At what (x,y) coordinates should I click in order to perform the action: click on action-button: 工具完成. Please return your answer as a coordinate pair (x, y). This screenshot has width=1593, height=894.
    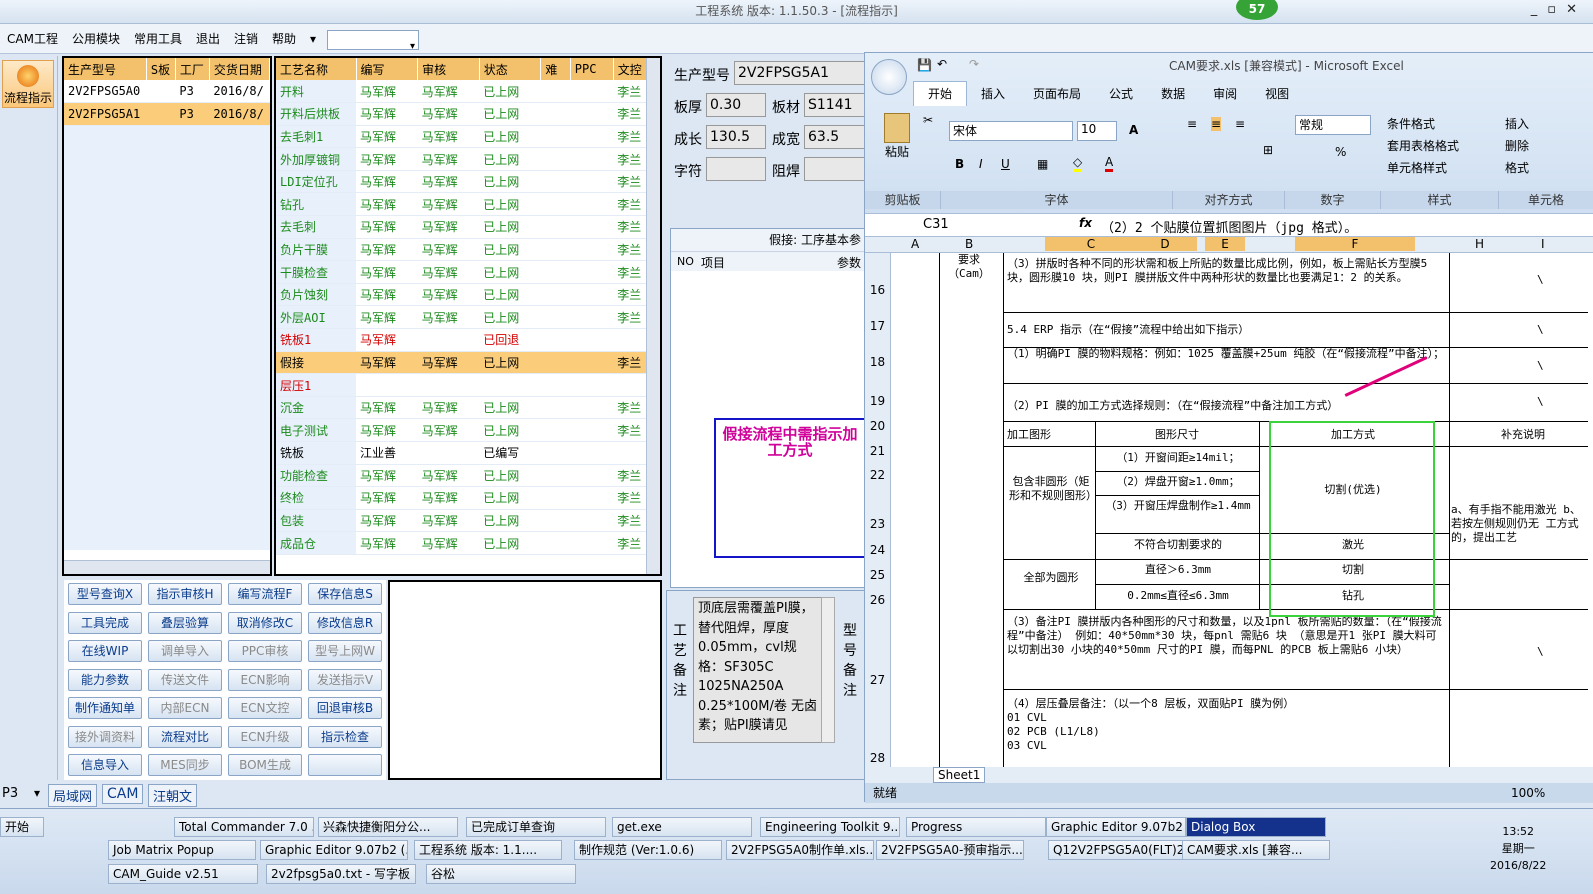
    Looking at the image, I should click on (105, 622).